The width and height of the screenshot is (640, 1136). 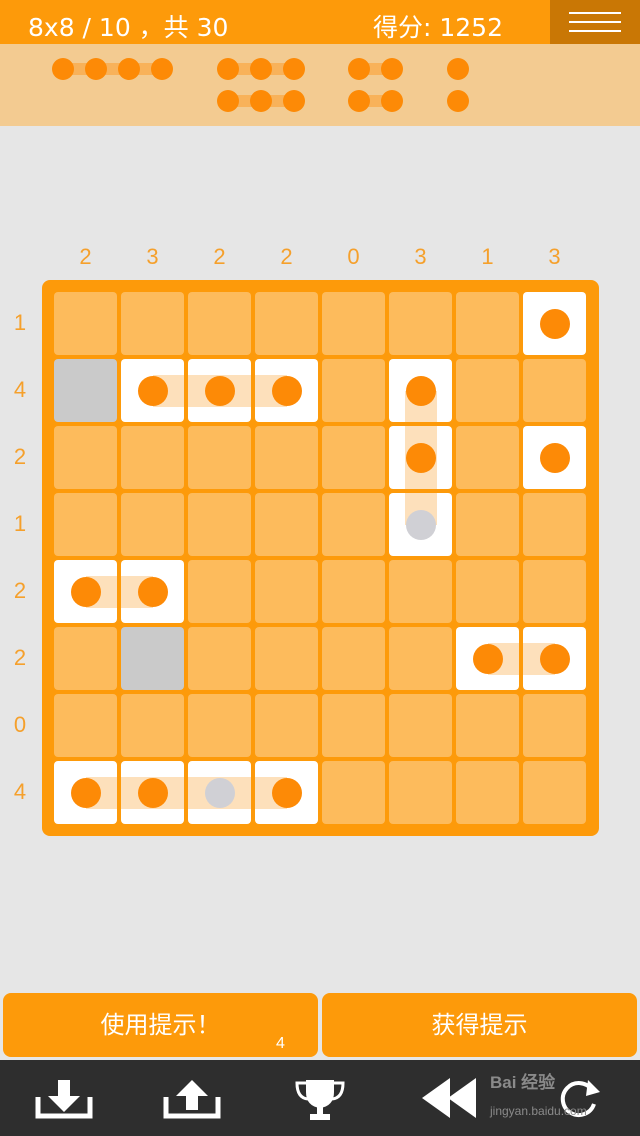 What do you see at coordinates (479, 1025) in the screenshot?
I see `get-hint-button: 获得提示` at bounding box center [479, 1025].